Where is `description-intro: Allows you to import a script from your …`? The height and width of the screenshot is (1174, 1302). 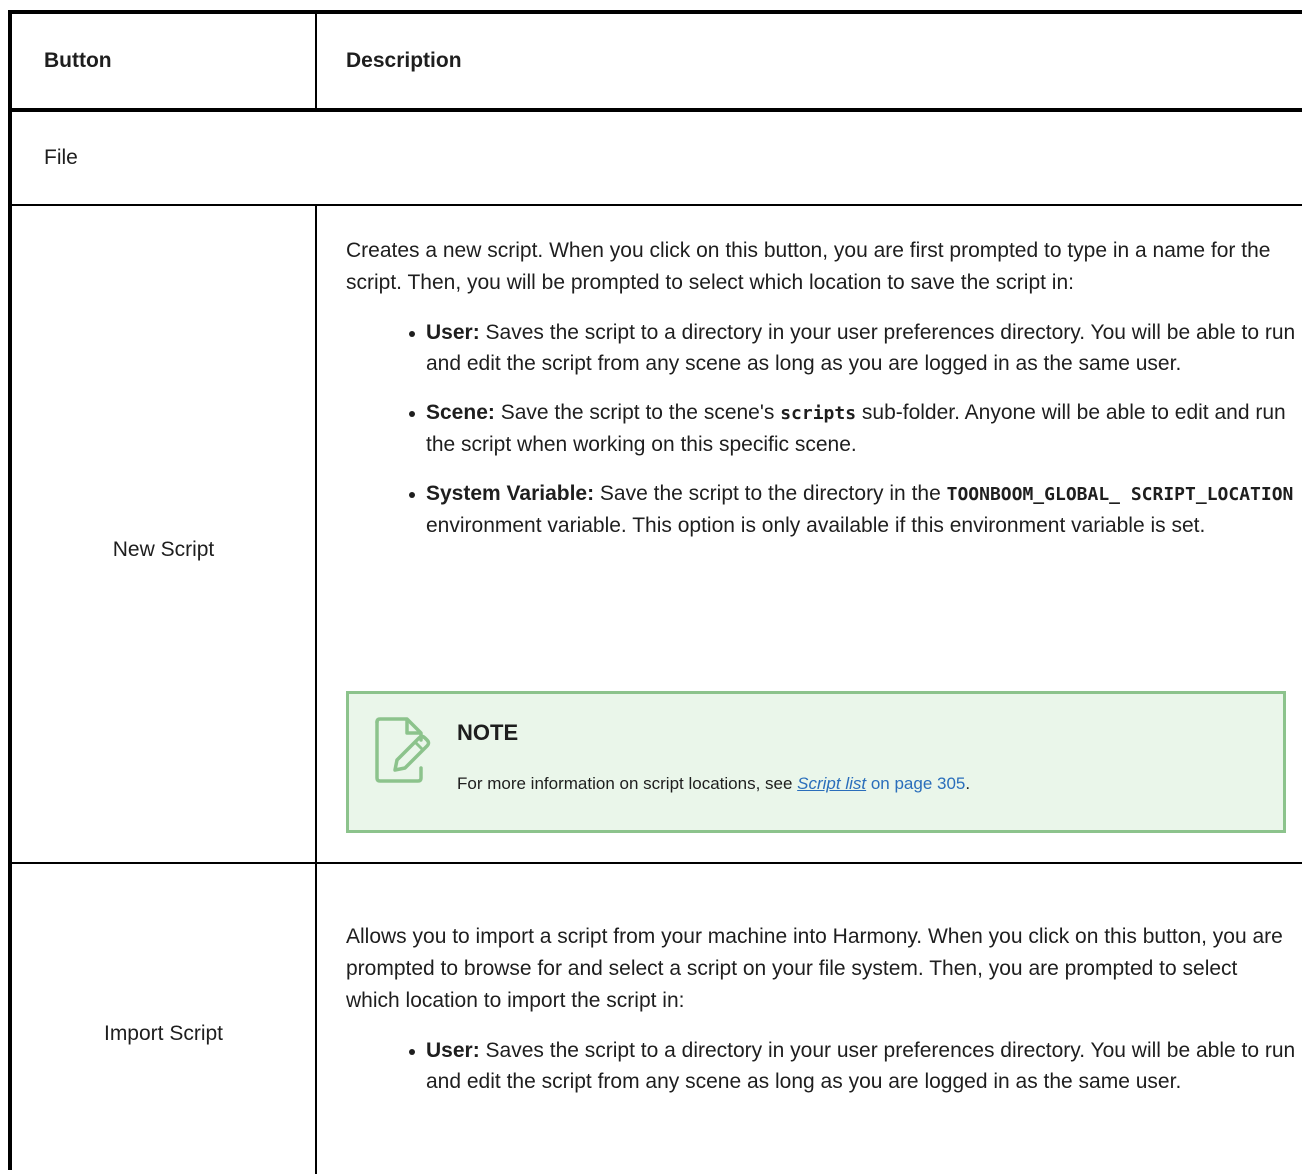
description-intro: Allows you to import a script from your … is located at coordinates (814, 968).